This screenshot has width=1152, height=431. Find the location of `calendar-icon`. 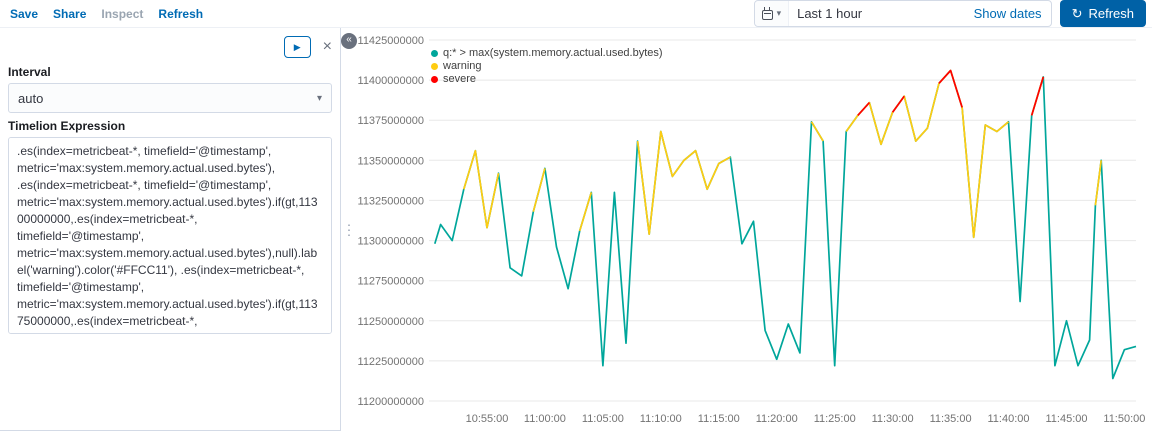

calendar-icon is located at coordinates (767, 13).